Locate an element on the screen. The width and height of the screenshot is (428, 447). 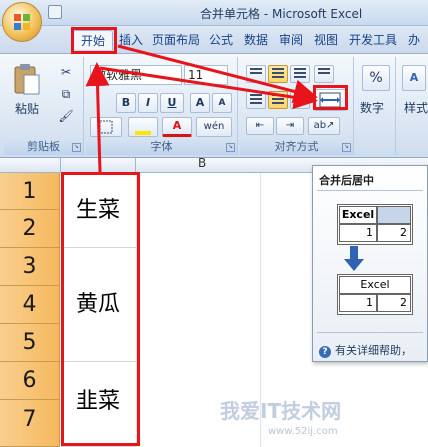
office-logo-icon is located at coordinates (22, 22).